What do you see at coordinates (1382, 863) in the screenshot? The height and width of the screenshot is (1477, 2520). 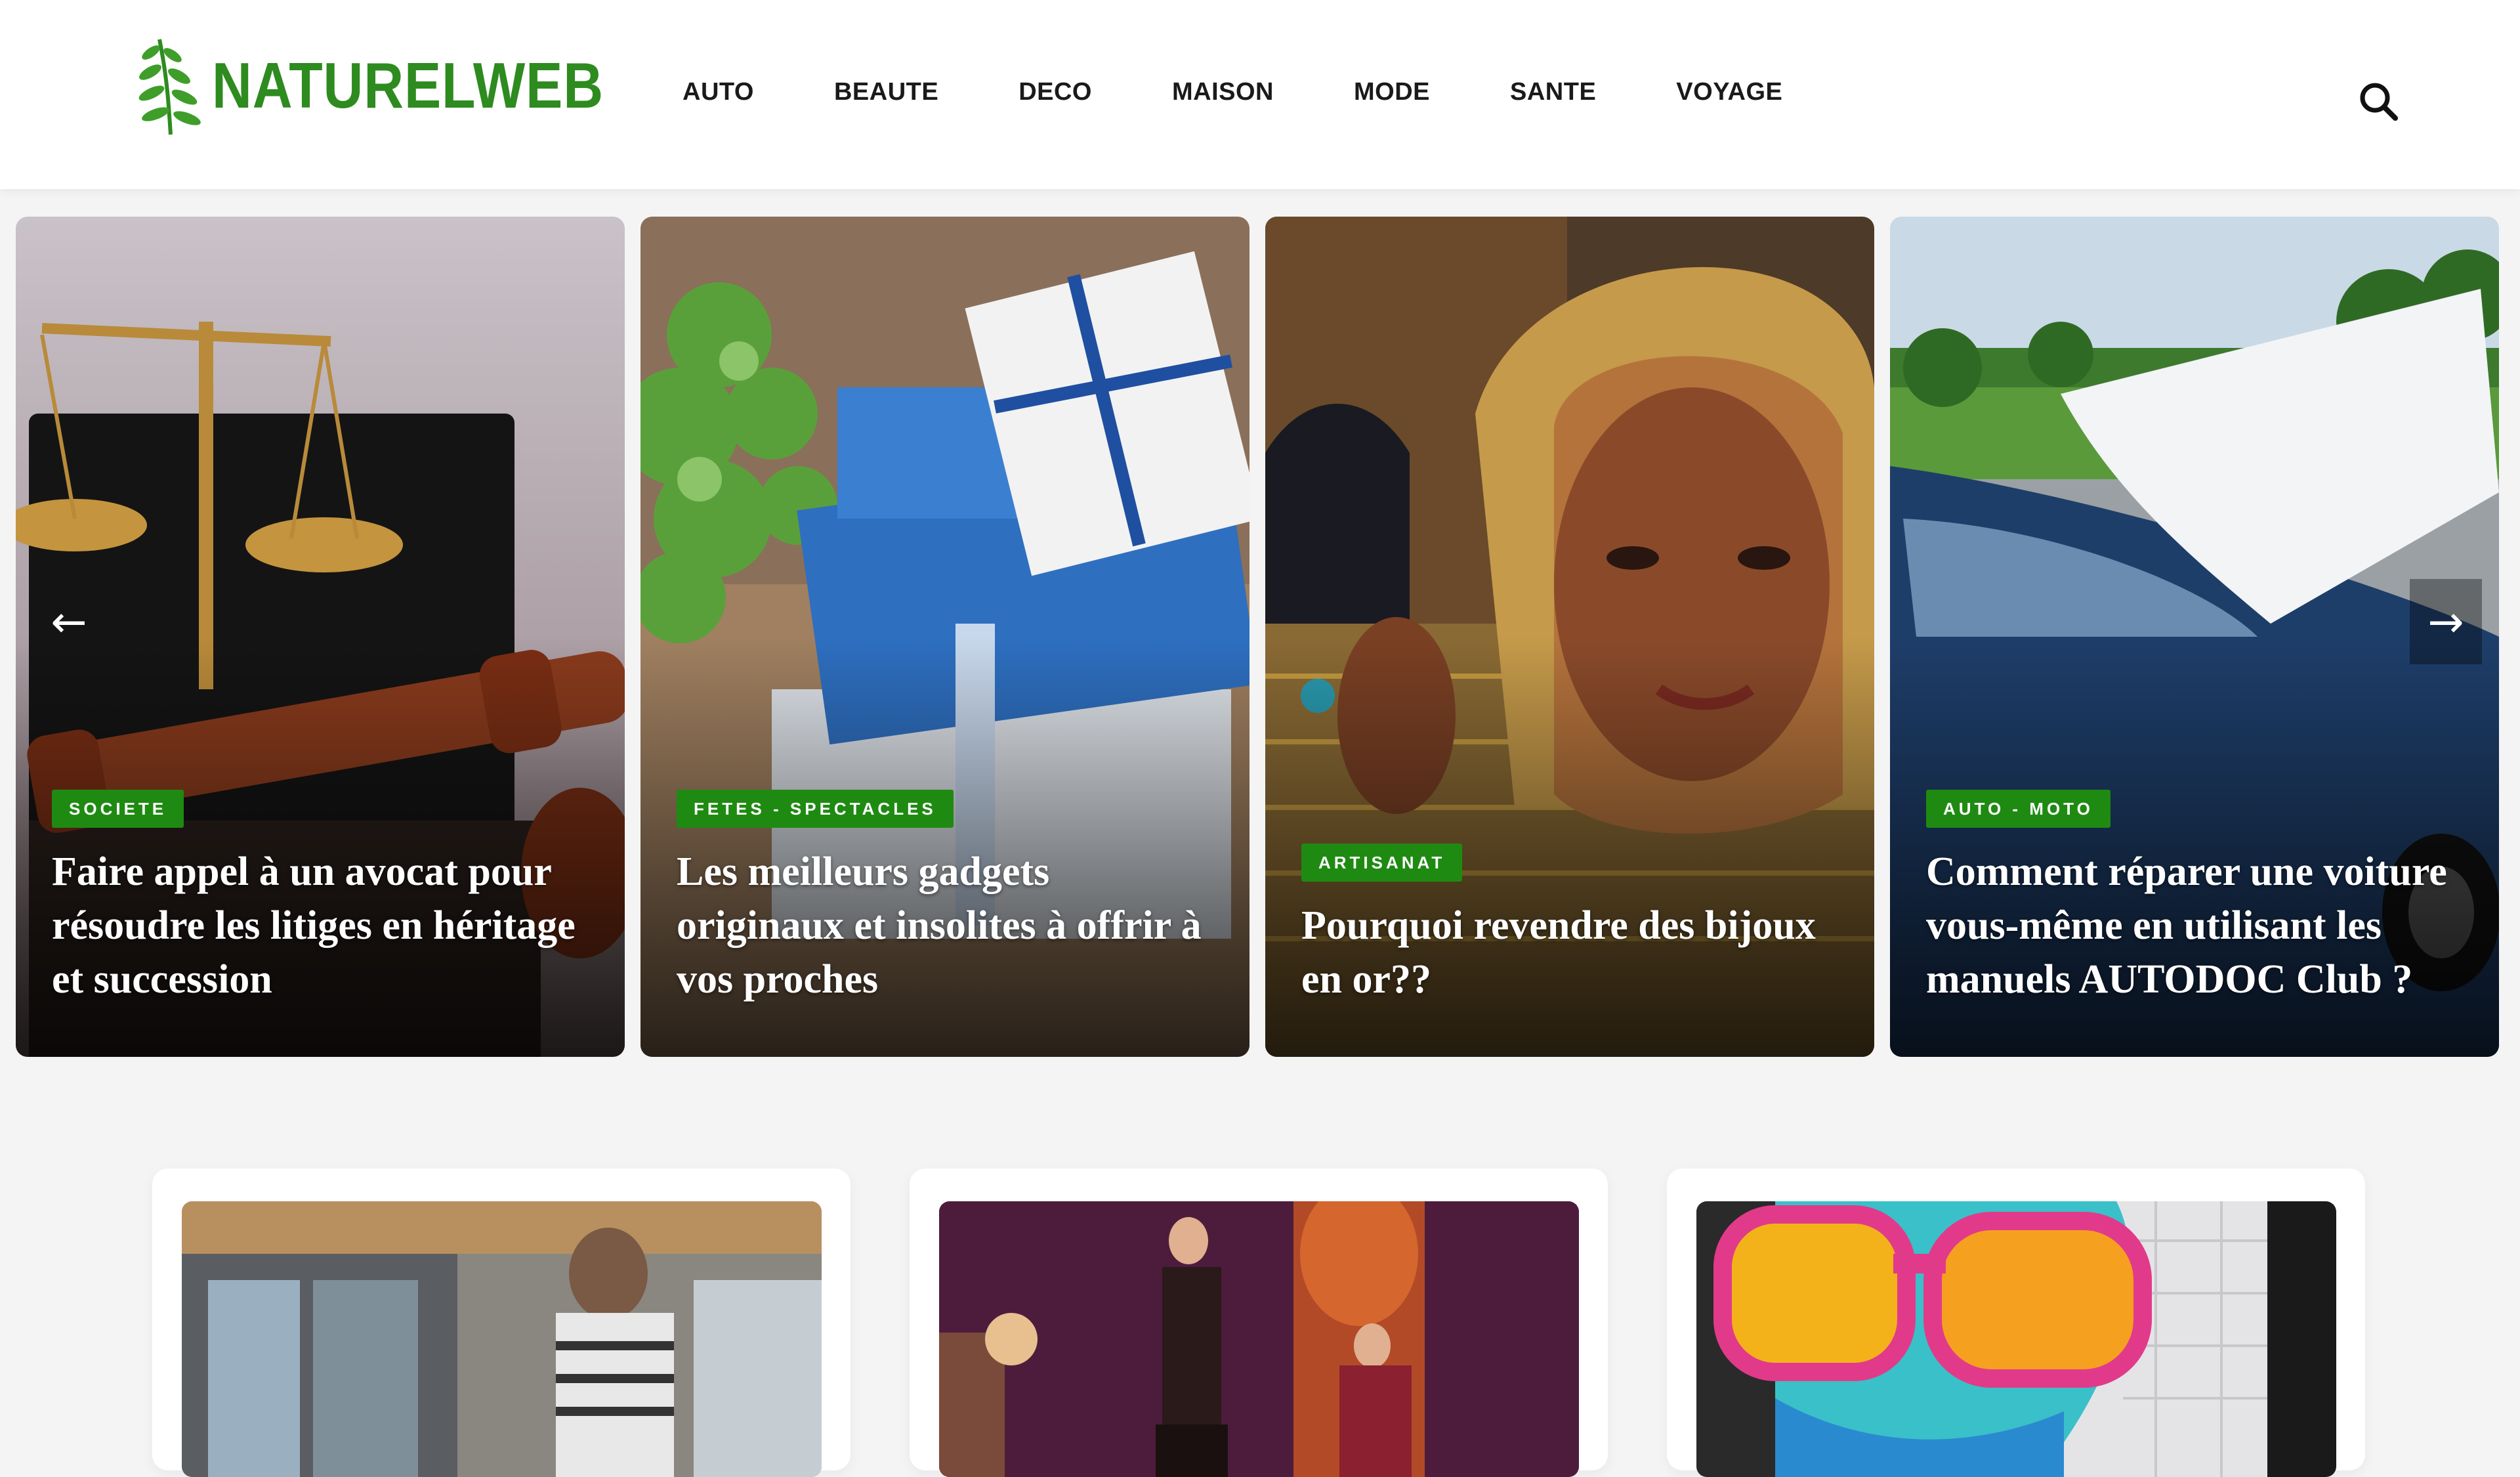 I see `category-badge: ARTISANAT` at bounding box center [1382, 863].